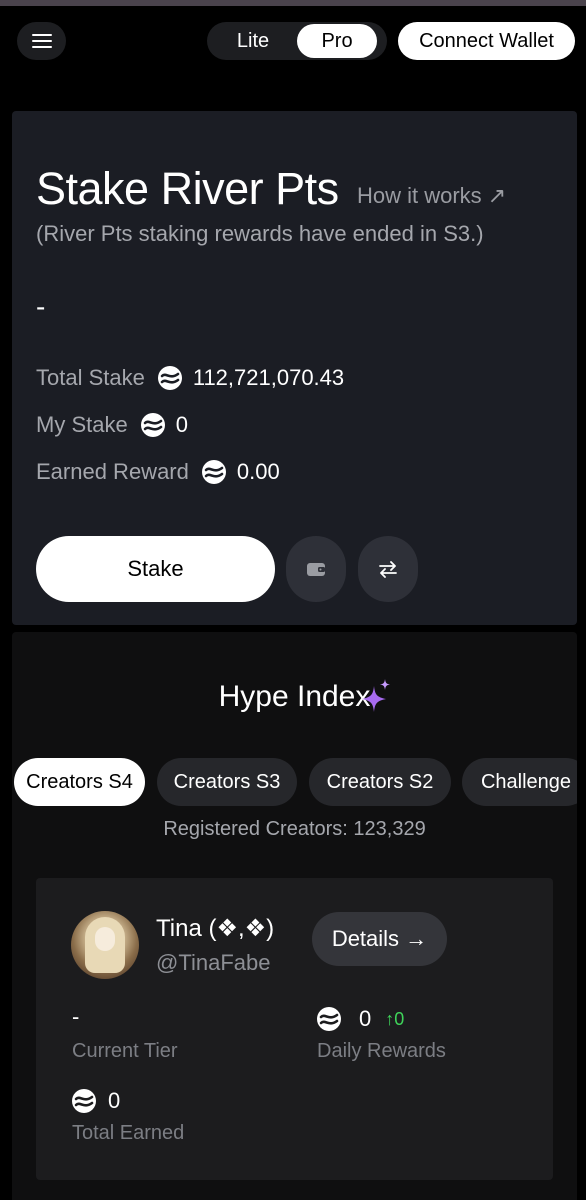 This screenshot has width=586, height=1200. I want to click on hamburger-icon, so click(41, 41).